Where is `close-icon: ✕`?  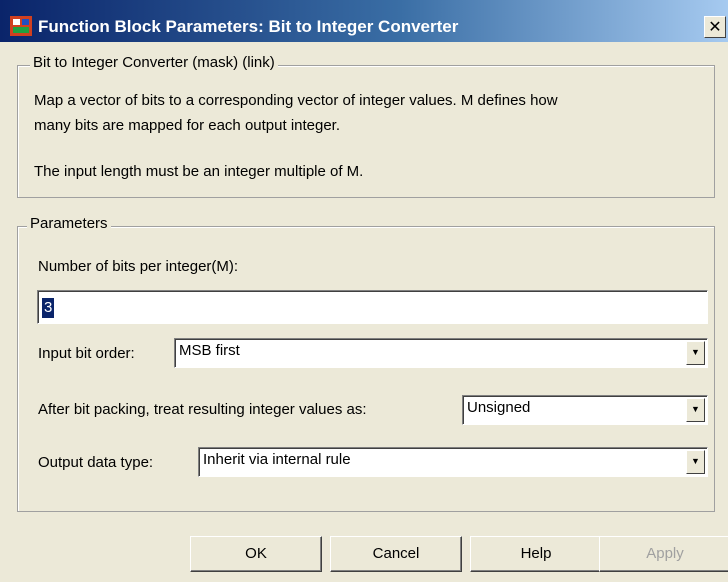 close-icon: ✕ is located at coordinates (715, 27).